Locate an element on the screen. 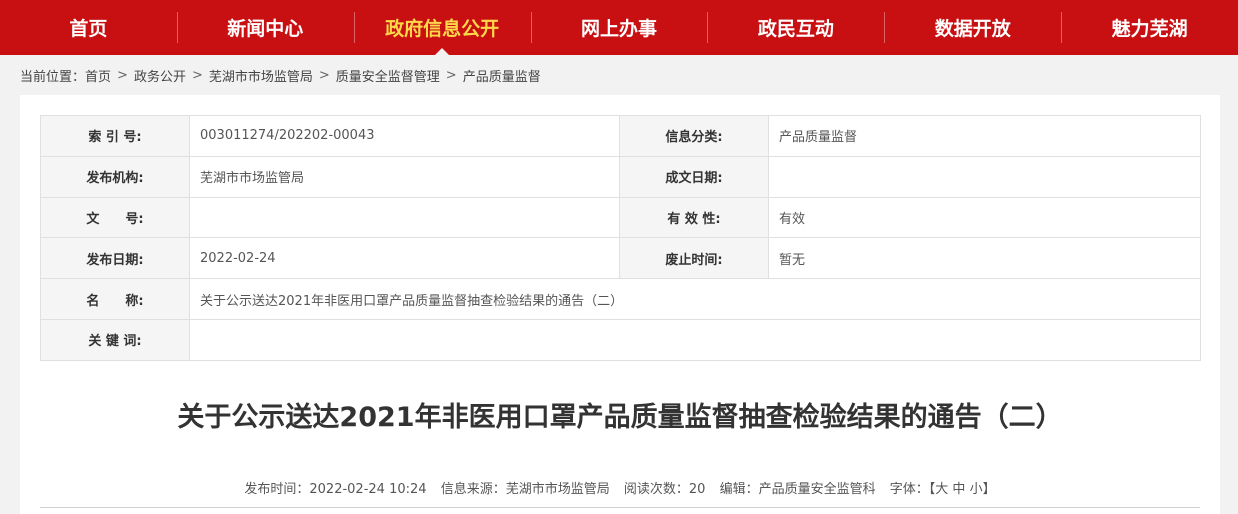  font-size-small-button: 小 is located at coordinates (976, 489).